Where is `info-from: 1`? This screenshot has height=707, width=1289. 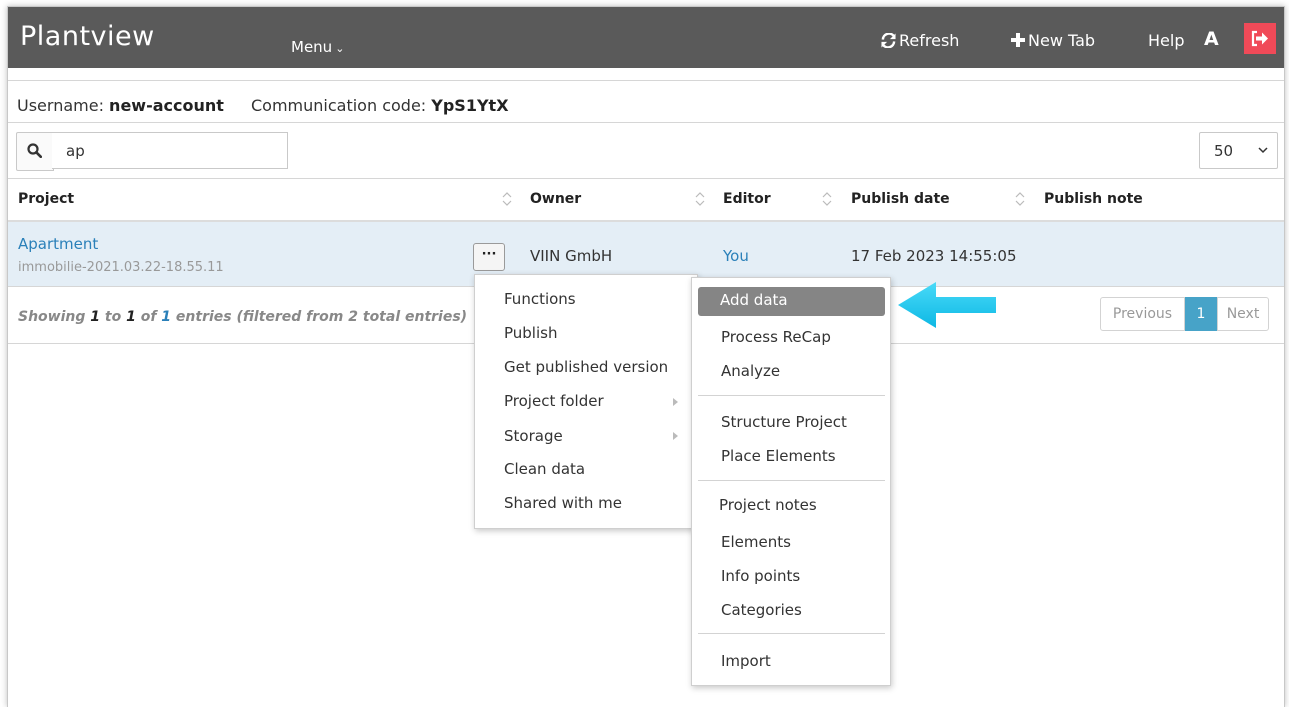
info-from: 1 is located at coordinates (95, 317).